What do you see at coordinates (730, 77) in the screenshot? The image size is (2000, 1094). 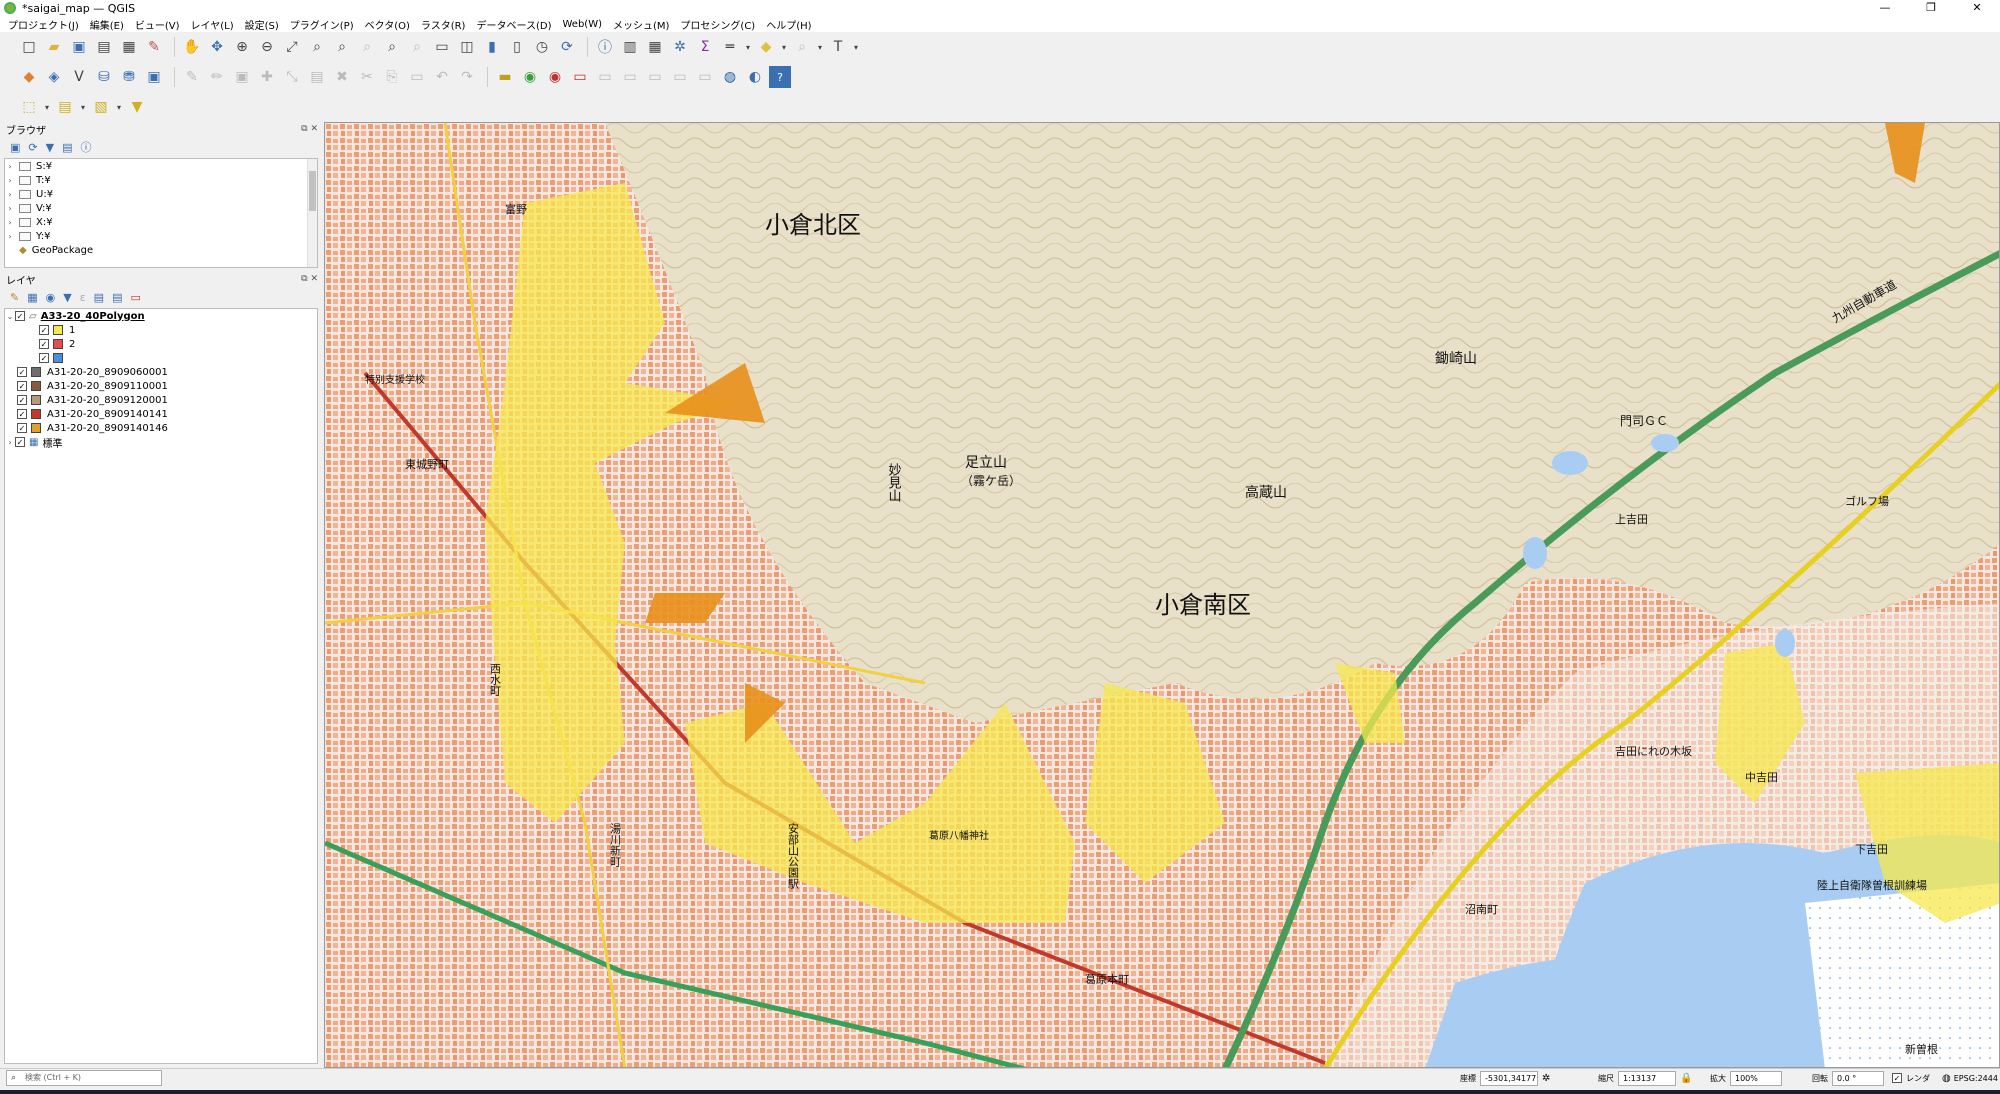 I see `globe-plugin-icon: ◍` at bounding box center [730, 77].